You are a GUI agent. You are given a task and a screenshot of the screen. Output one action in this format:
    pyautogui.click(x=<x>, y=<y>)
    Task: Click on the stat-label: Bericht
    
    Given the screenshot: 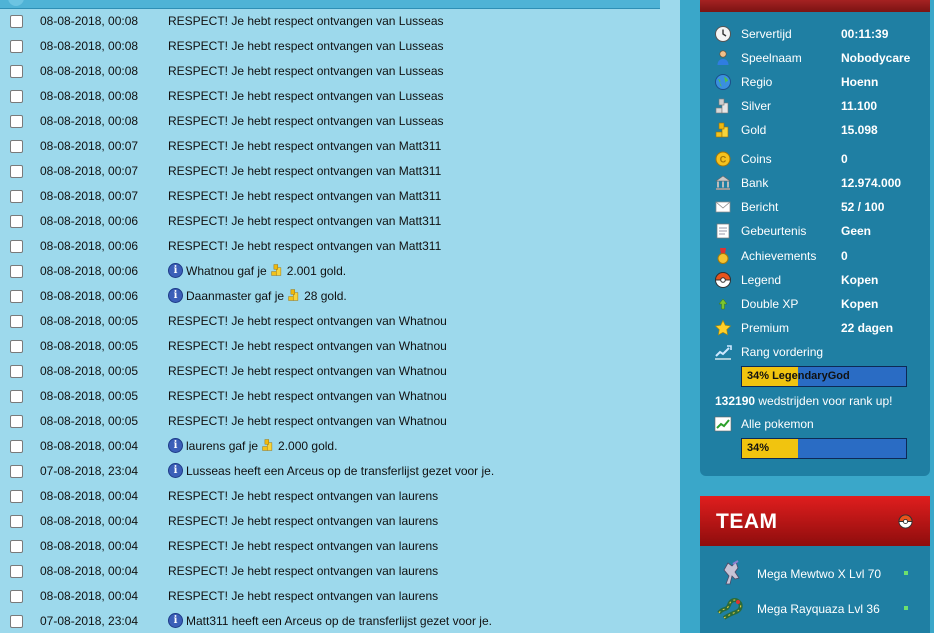 What is the action you would take?
    pyautogui.click(x=760, y=207)
    